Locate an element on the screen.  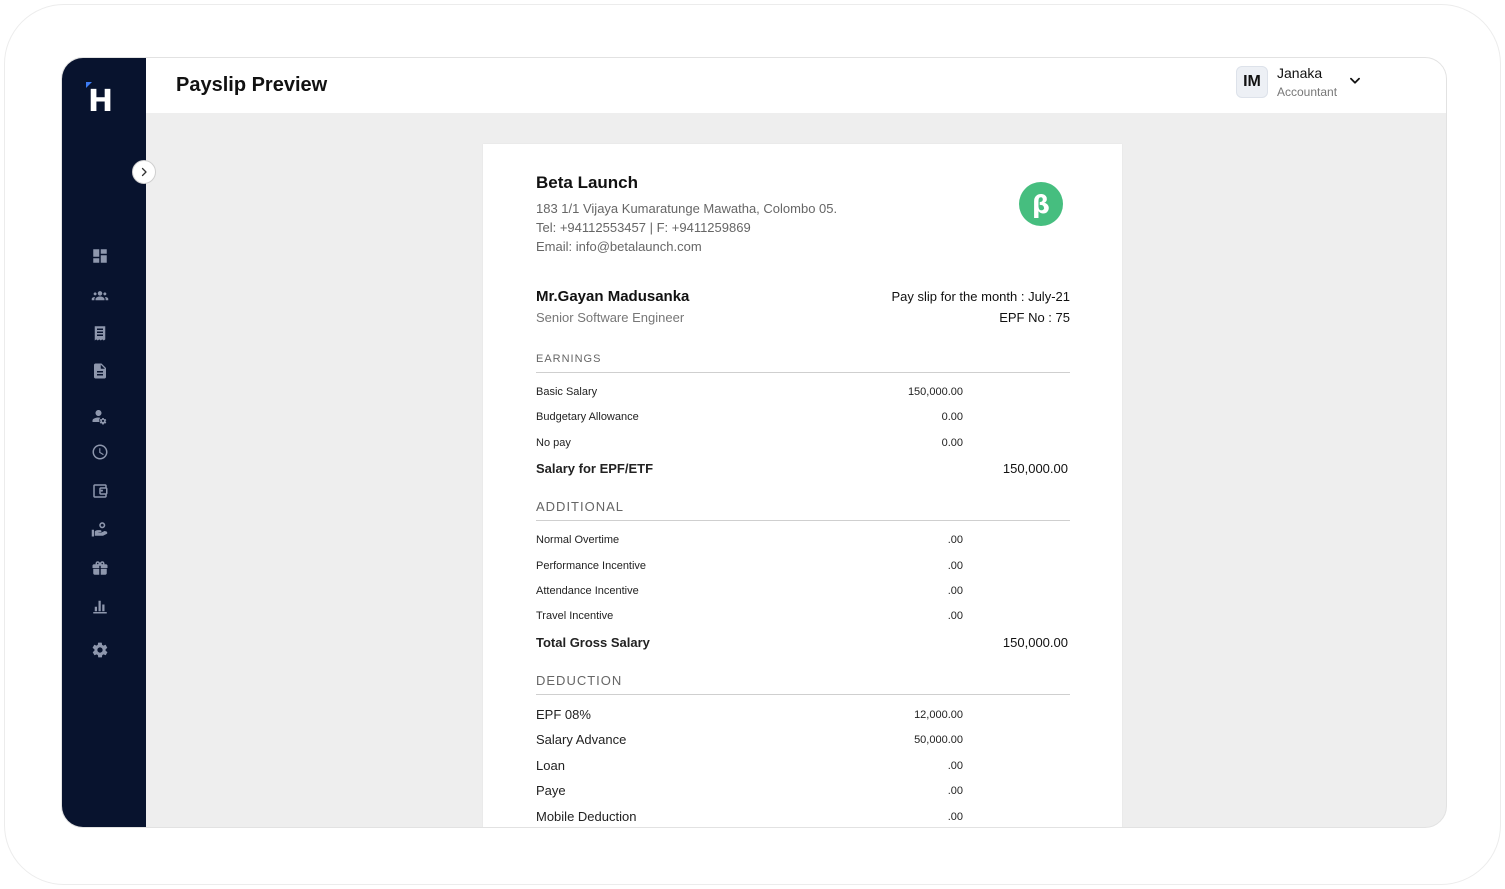
payslip-month: Pay slip for the month : July-21 is located at coordinates (980, 296).